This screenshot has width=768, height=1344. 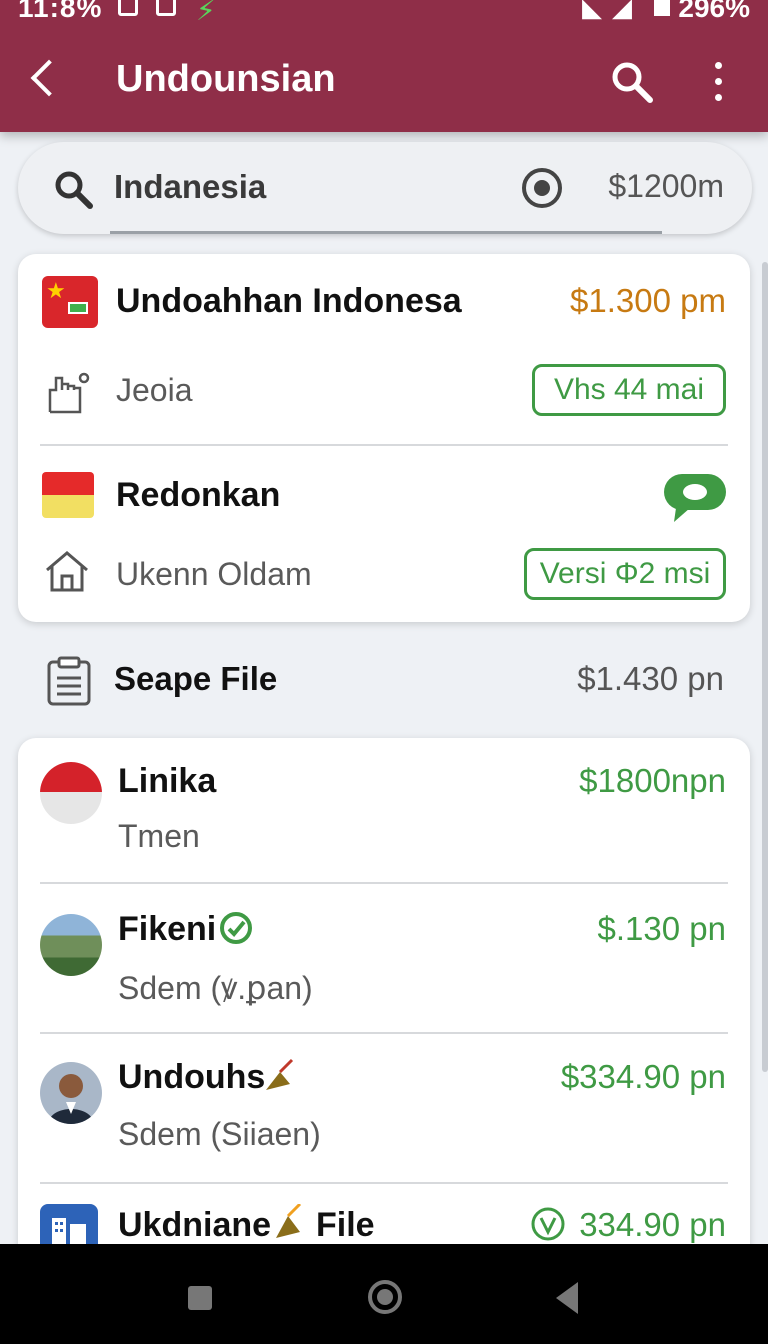 I want to click on list-item-title: Ukdniane, so click(x=194, y=1225).